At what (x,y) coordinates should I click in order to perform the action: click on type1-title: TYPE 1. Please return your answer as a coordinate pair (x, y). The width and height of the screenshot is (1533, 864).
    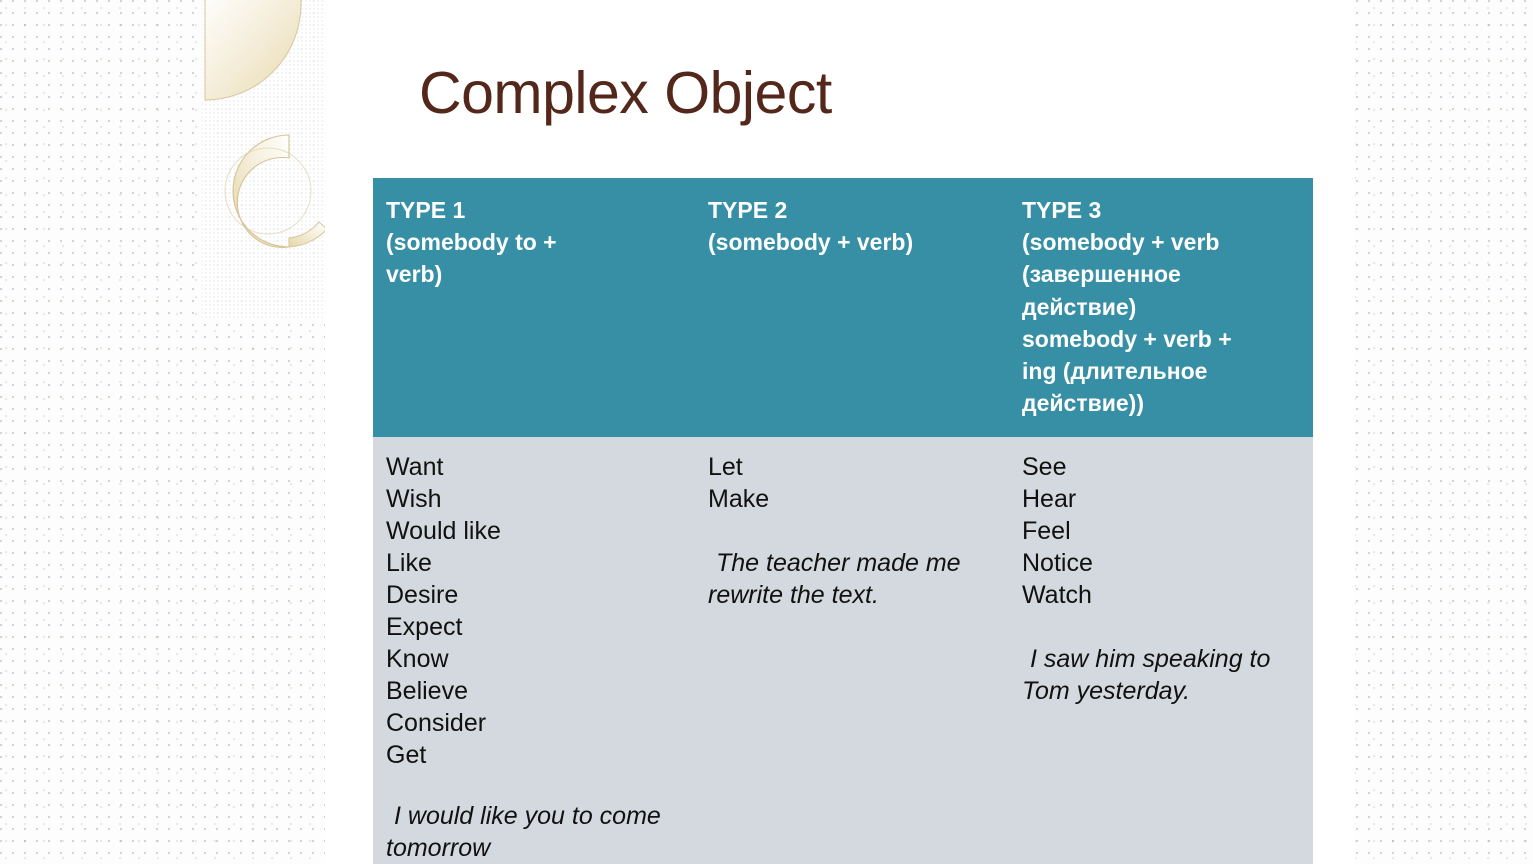
    Looking at the image, I should click on (426, 210).